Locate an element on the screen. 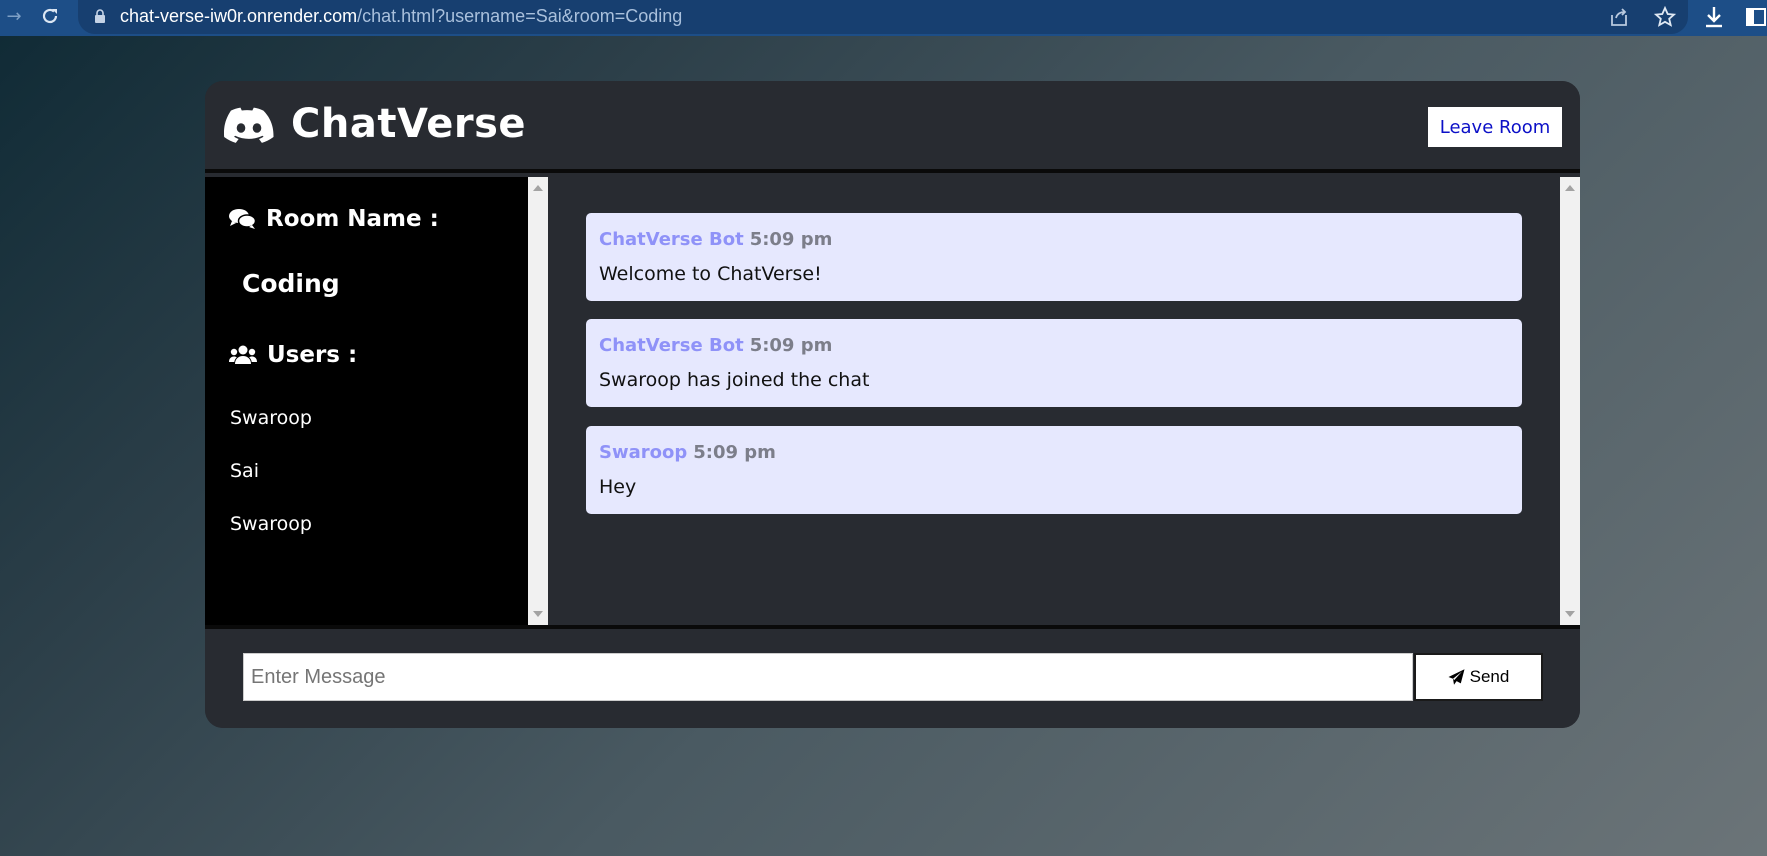  send-button: Send is located at coordinates (1478, 677).